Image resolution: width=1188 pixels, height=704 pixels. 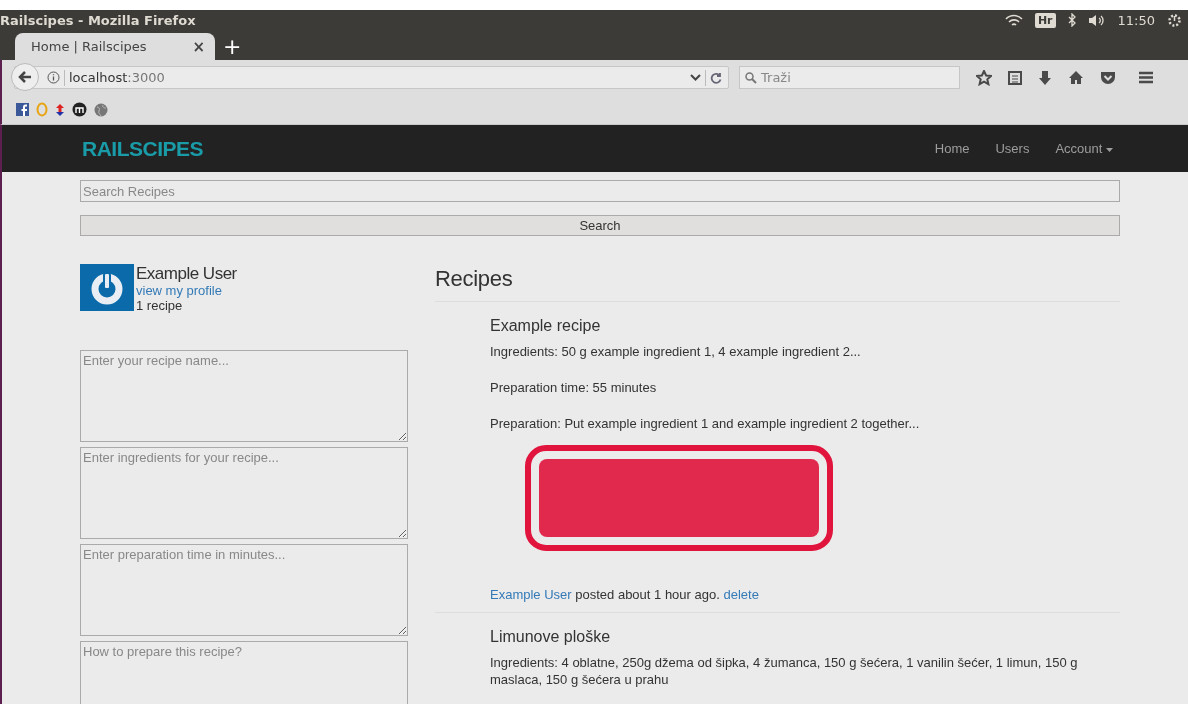 I want to click on recipe-title: Example recipe, so click(x=546, y=326).